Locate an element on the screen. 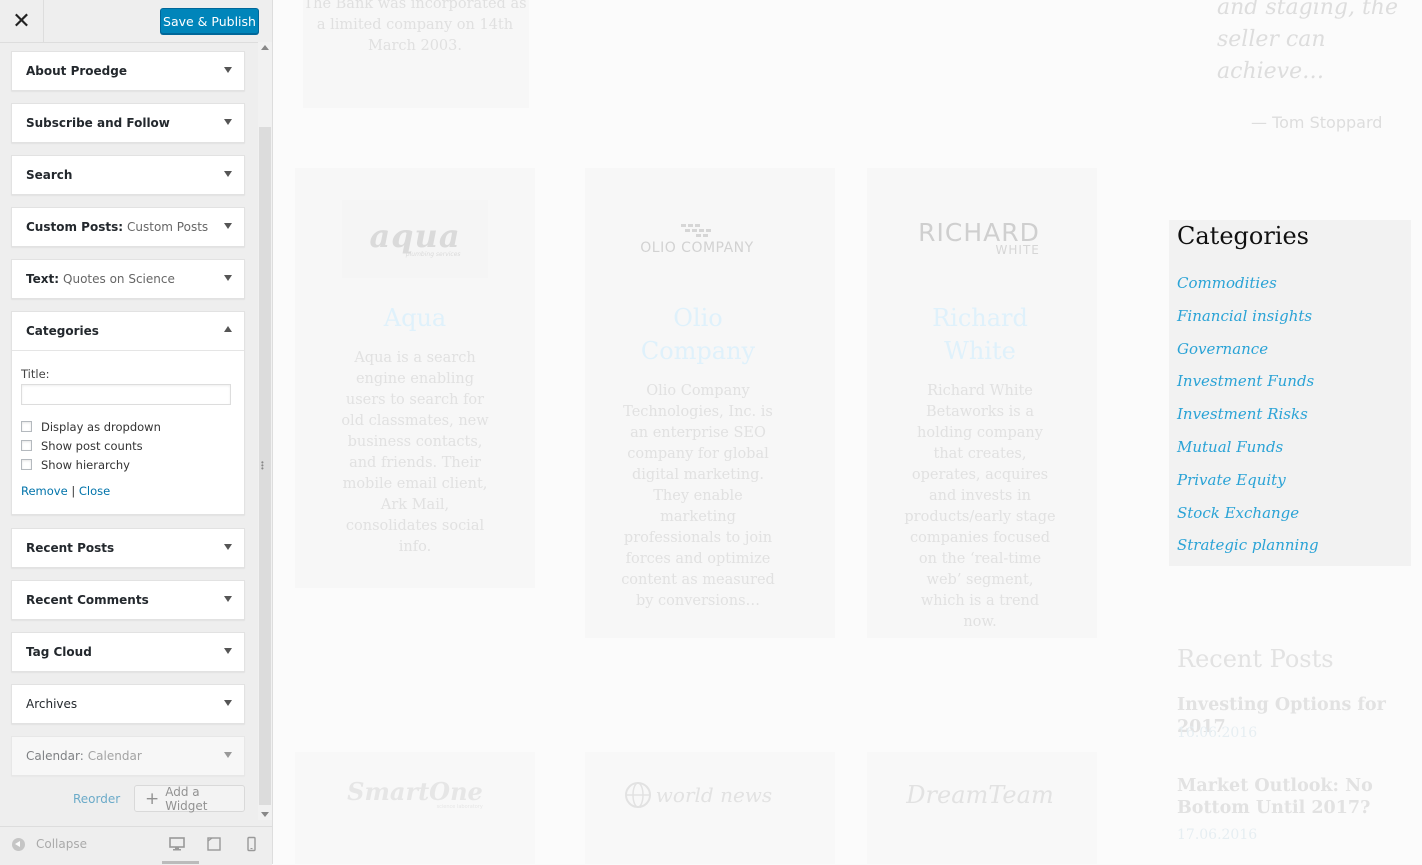 This screenshot has width=1422, height=865. recent-post-title: Market Outlook: No Bottom Until 2017? is located at coordinates (1297, 797).